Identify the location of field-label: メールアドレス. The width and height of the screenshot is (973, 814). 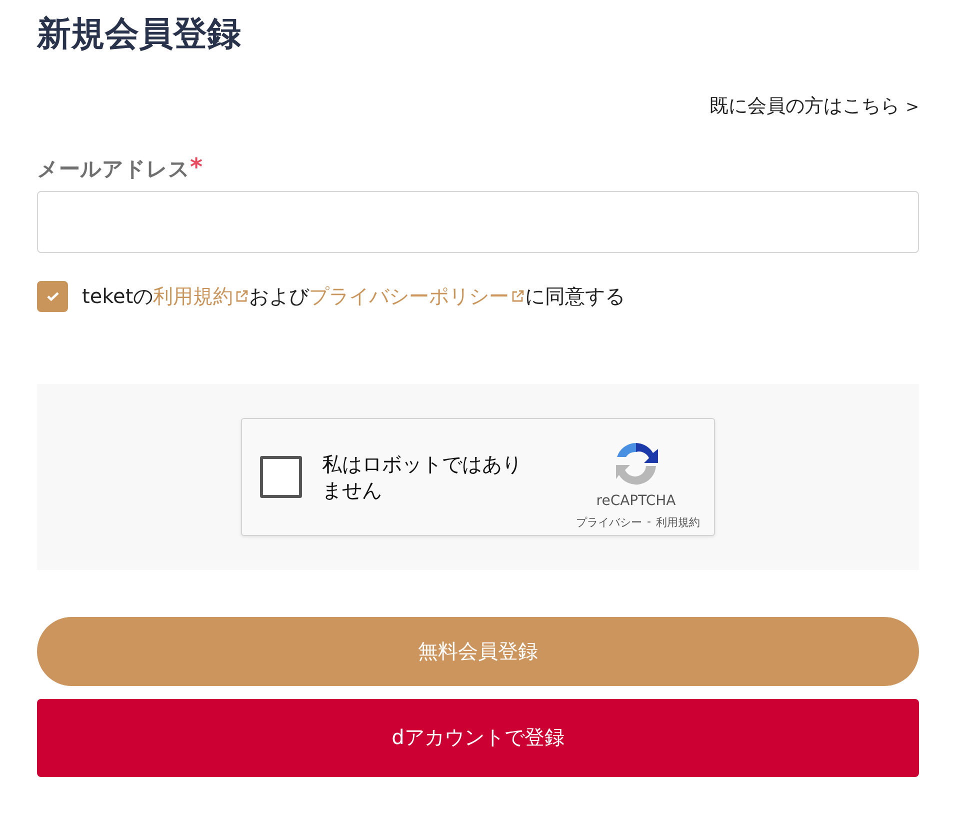
(113, 169).